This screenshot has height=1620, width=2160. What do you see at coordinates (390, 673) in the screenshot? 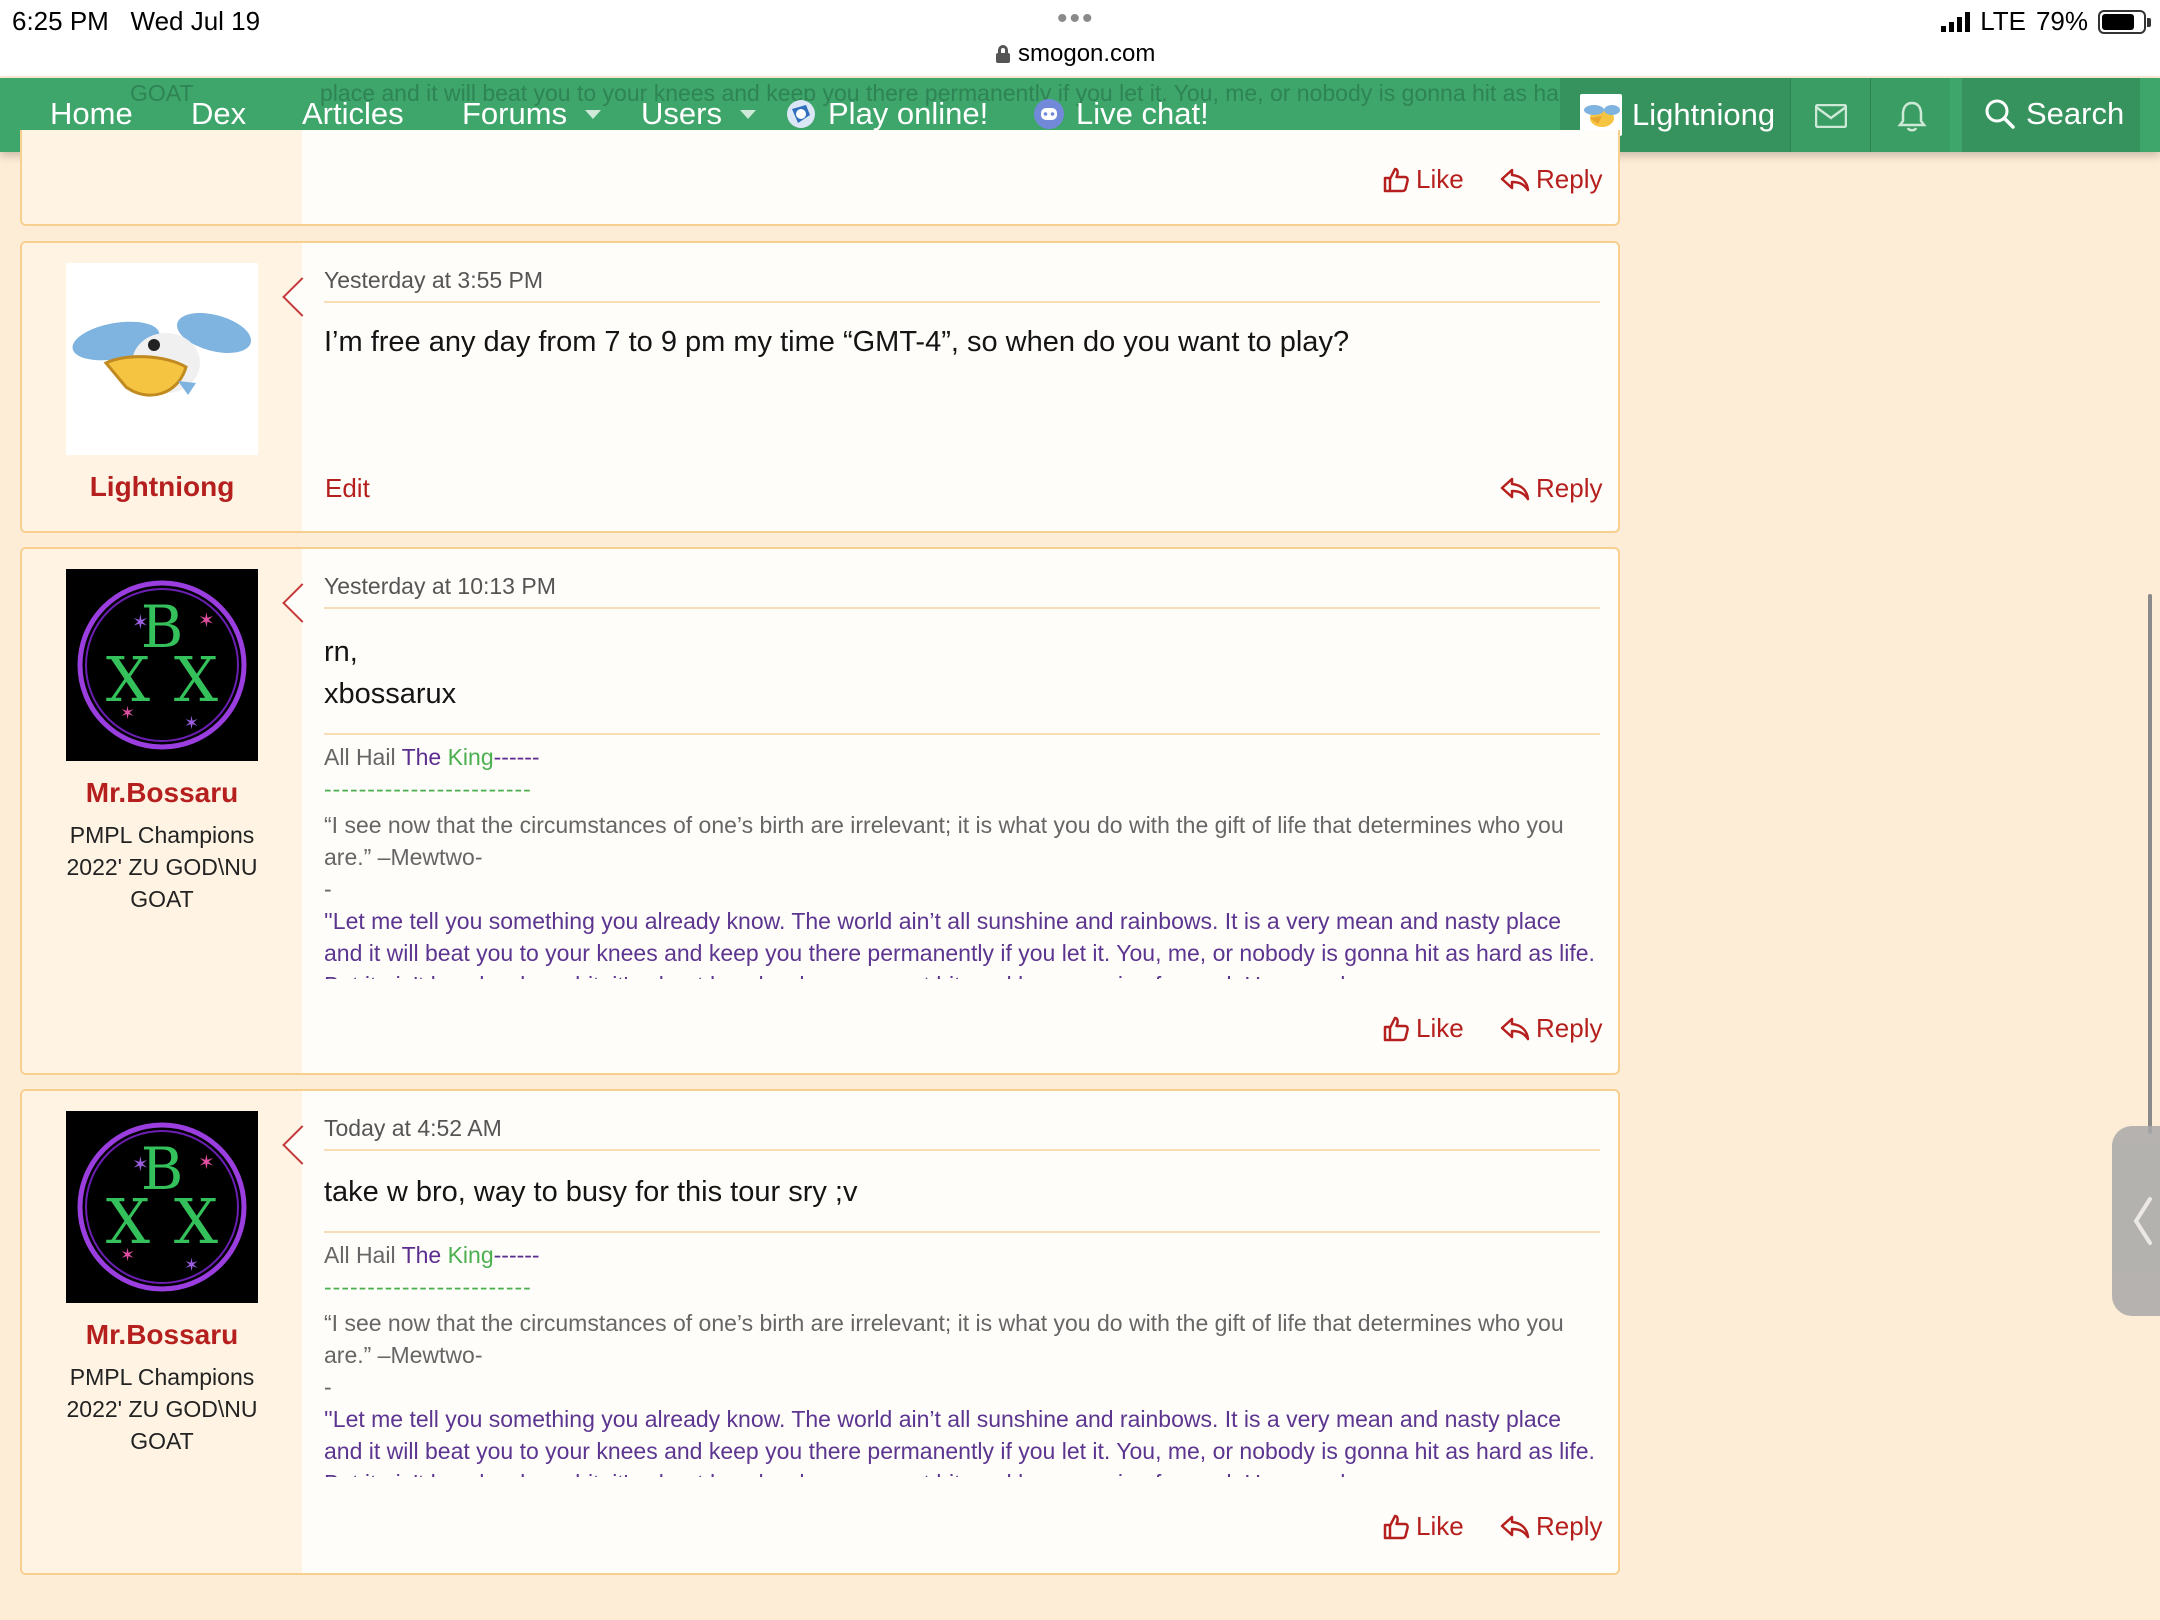
I see `post-body: rn, xbossarux` at bounding box center [390, 673].